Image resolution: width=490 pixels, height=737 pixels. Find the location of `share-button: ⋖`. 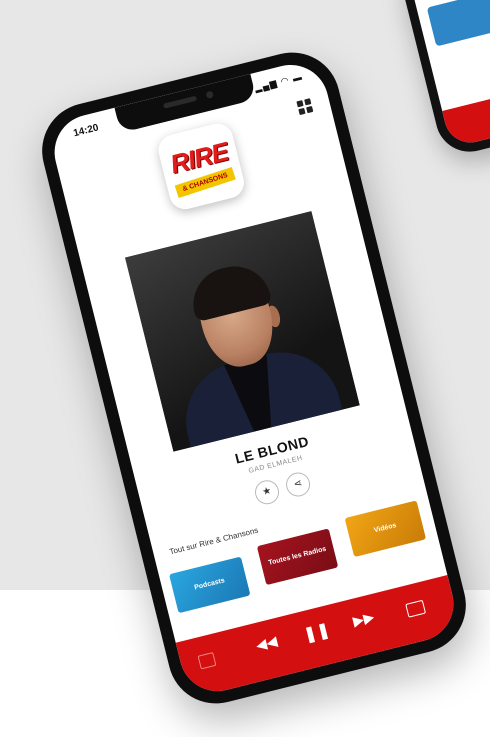

share-button: ⋖ is located at coordinates (298, 484).